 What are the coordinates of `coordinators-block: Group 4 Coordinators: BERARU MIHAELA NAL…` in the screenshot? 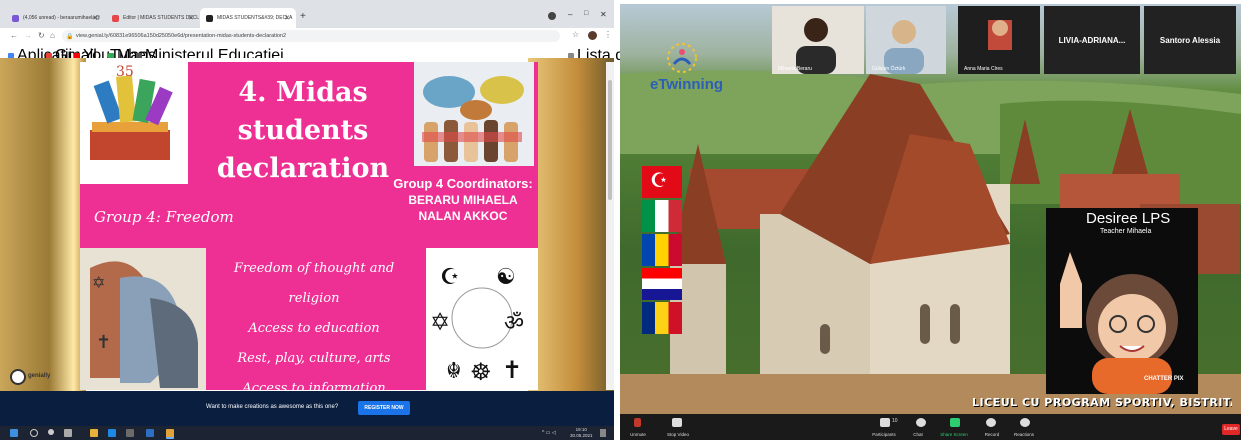 It's located at (463, 199).